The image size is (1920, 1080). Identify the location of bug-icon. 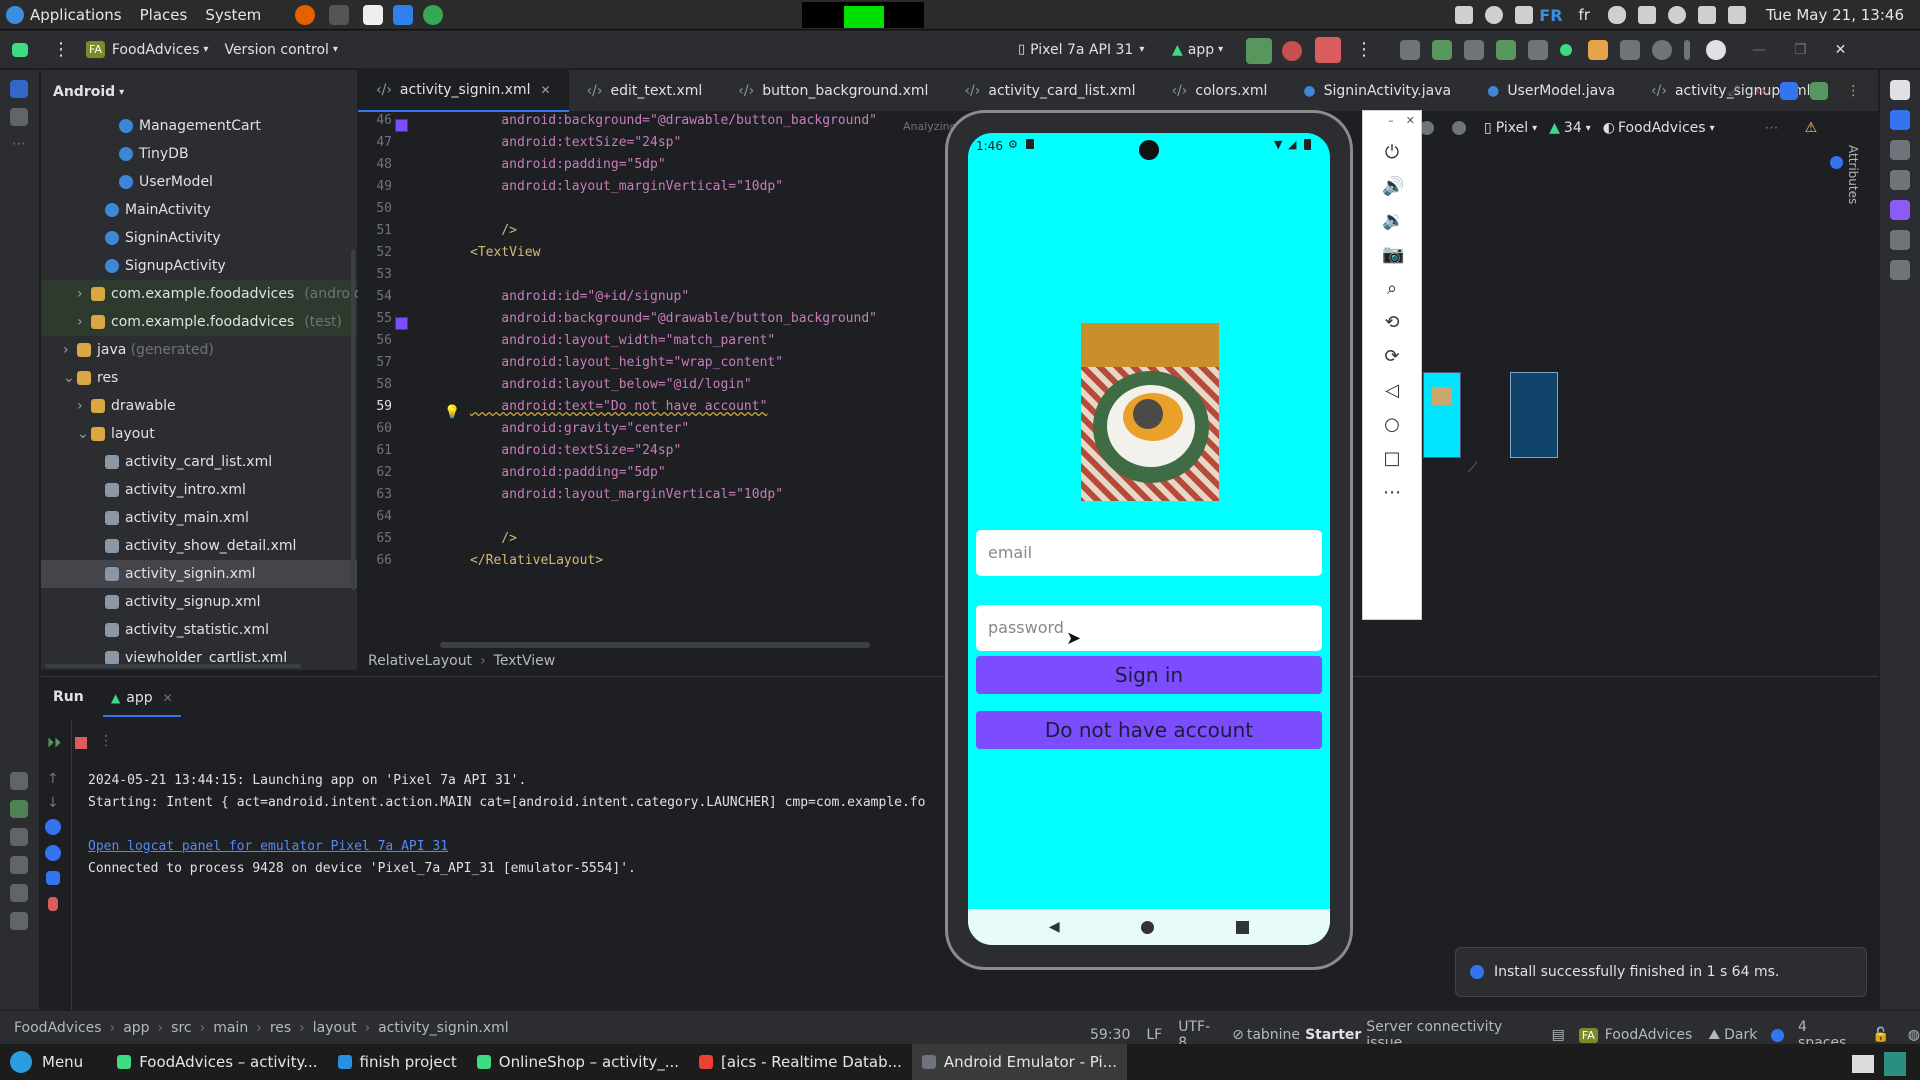
(1506, 50).